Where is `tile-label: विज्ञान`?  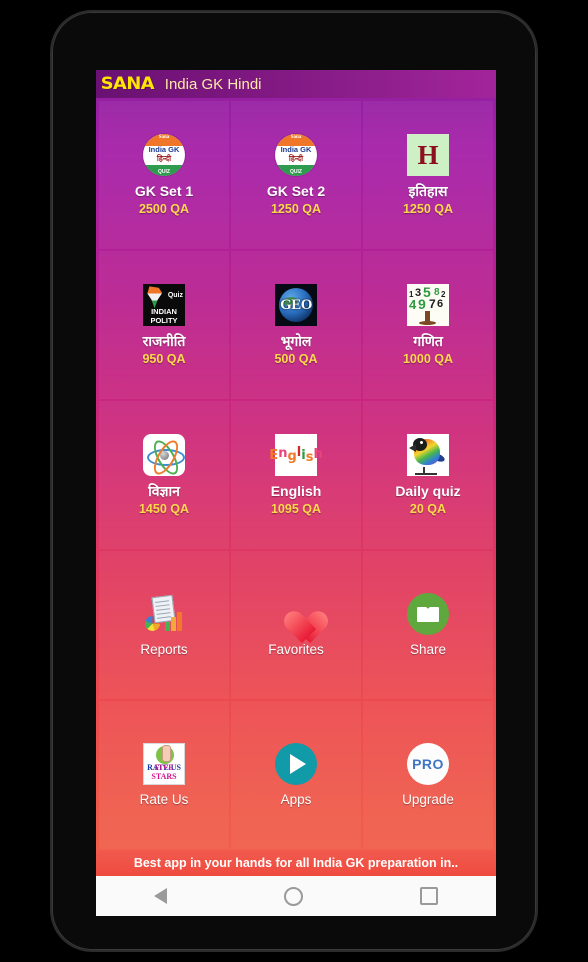 tile-label: विज्ञान is located at coordinates (164, 491).